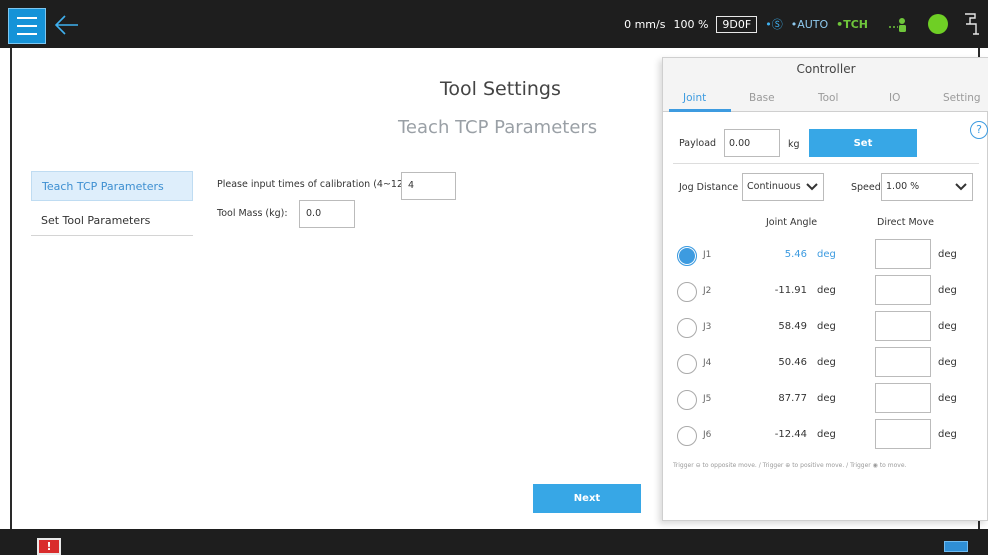 Image resolution: width=988 pixels, height=555 pixels. I want to click on tab-setting: Setting, so click(962, 98).